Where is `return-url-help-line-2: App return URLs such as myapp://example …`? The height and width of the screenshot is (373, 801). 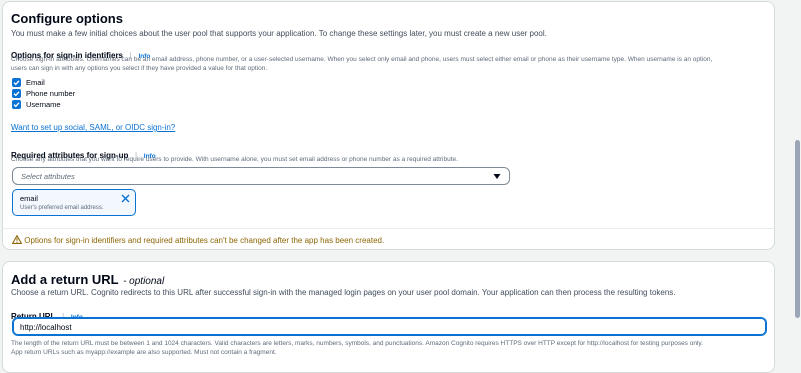
return-url-help-line-2: App return URLs such as myapp://example … is located at coordinates (144, 352).